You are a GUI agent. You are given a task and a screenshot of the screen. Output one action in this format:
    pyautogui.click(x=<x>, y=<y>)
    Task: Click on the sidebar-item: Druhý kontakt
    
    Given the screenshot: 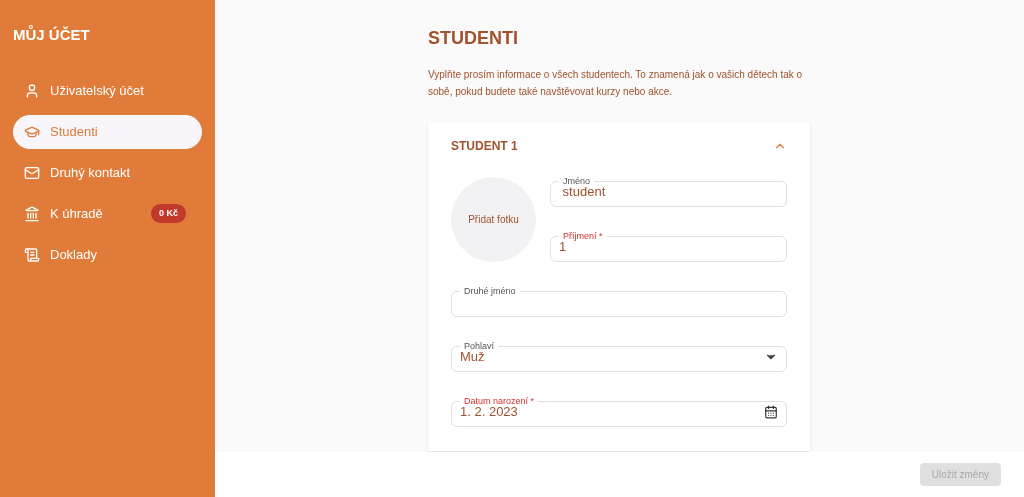 What is the action you would take?
    pyautogui.click(x=107, y=172)
    